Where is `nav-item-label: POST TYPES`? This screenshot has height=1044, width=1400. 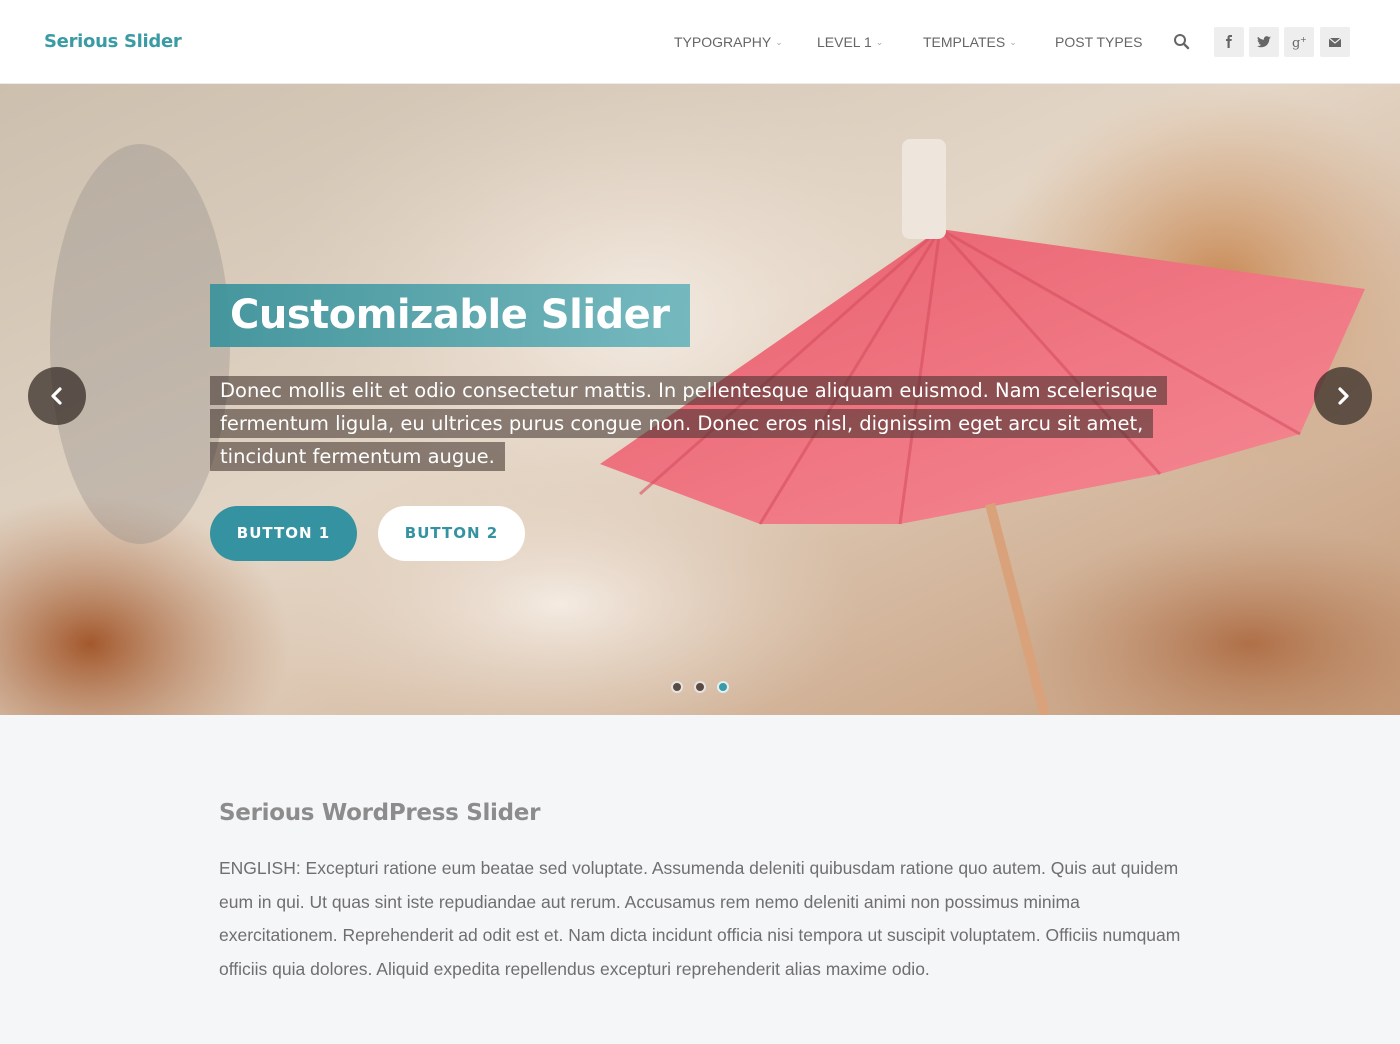 nav-item-label: POST TYPES is located at coordinates (1099, 42).